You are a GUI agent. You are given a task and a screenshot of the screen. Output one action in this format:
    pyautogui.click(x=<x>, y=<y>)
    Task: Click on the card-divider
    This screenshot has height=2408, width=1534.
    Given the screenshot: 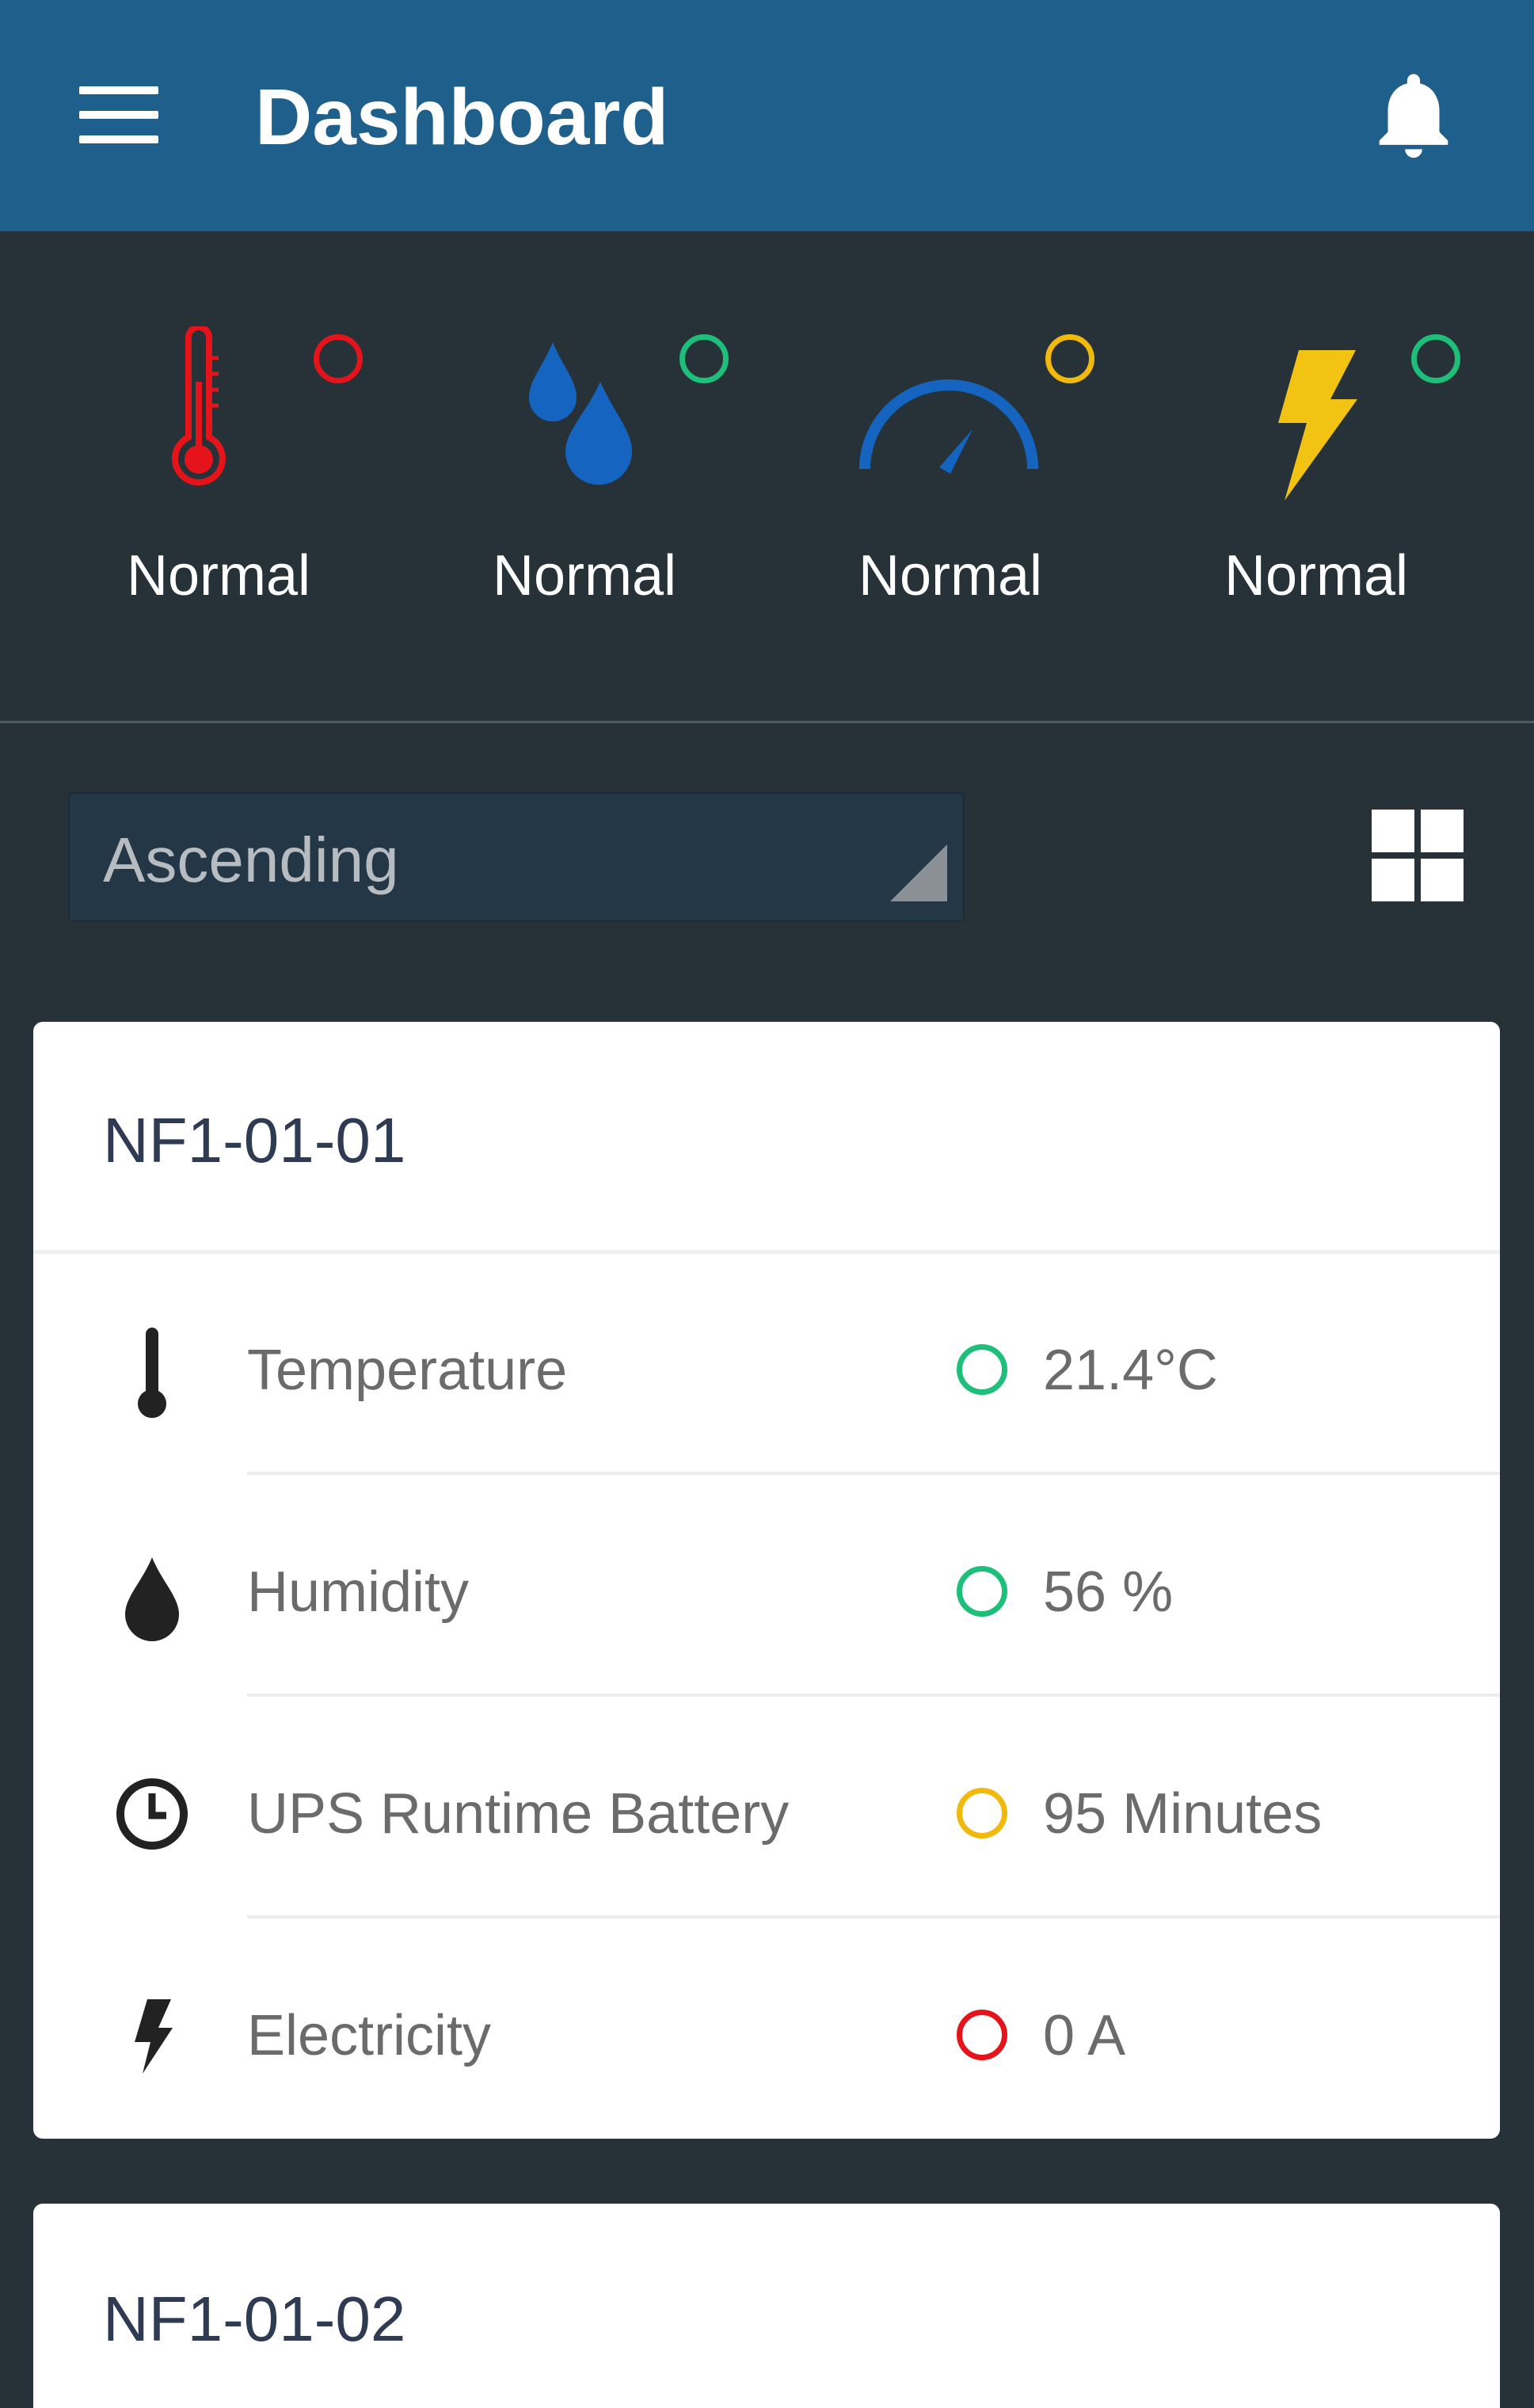 What is the action you would take?
    pyautogui.click(x=766, y=1252)
    